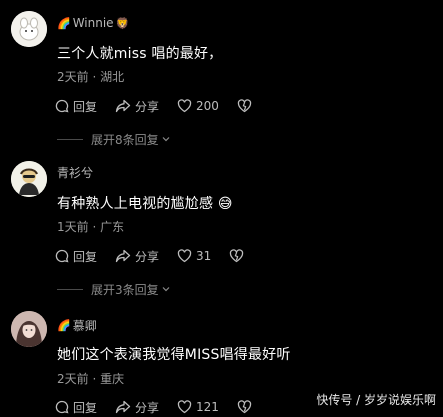  What do you see at coordinates (162, 106) in the screenshot?
I see `comment-actions: 回复 分享 200` at bounding box center [162, 106].